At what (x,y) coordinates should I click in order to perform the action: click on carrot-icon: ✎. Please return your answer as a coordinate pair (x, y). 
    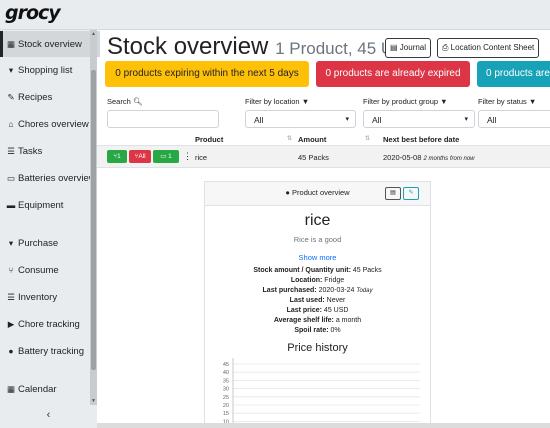
    Looking at the image, I should click on (11, 96).